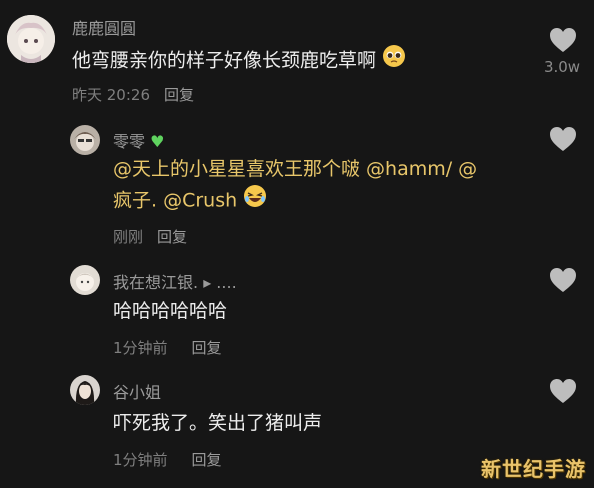 Image resolution: width=594 pixels, height=488 pixels. What do you see at coordinates (533, 469) in the screenshot?
I see `watermark-logo: 新世纪手游` at bounding box center [533, 469].